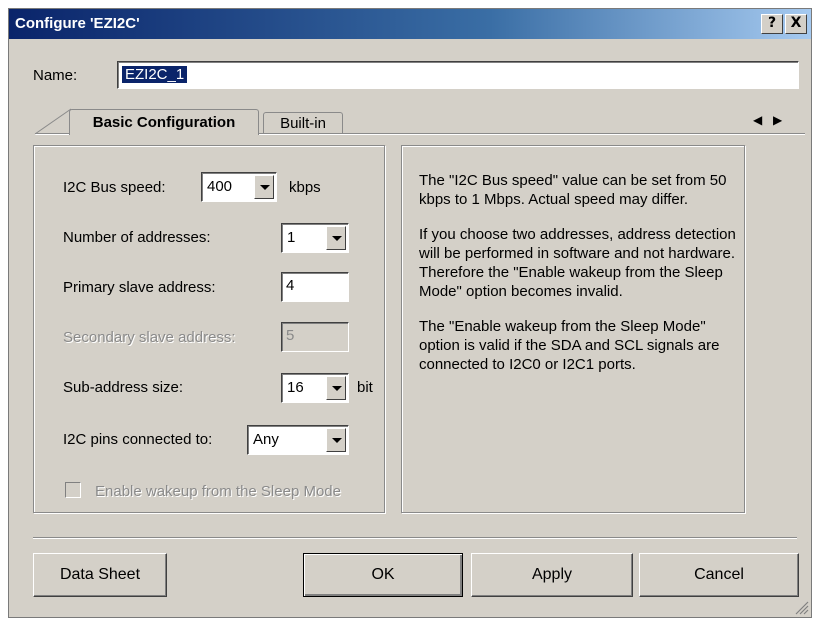  What do you see at coordinates (73, 490) in the screenshot?
I see `wakeup-checkbox` at bounding box center [73, 490].